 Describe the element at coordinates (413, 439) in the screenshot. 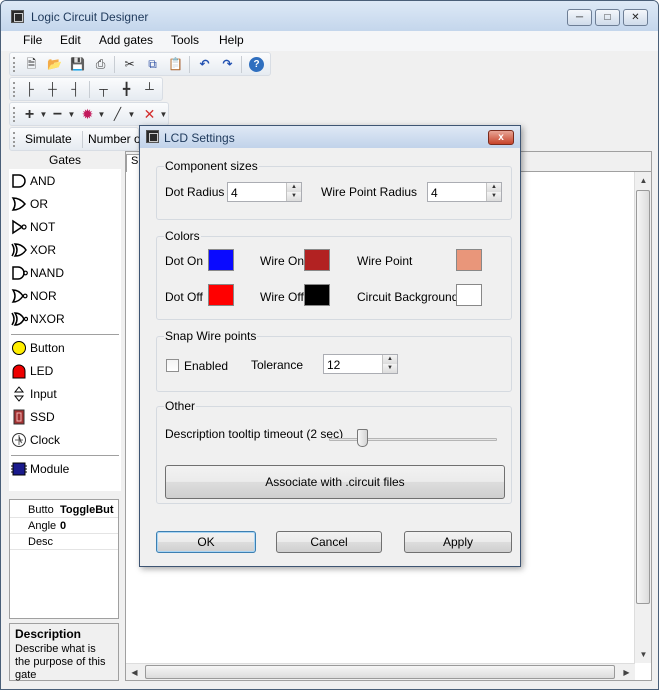

I see `tooltip-timeout-slider-track` at that location.